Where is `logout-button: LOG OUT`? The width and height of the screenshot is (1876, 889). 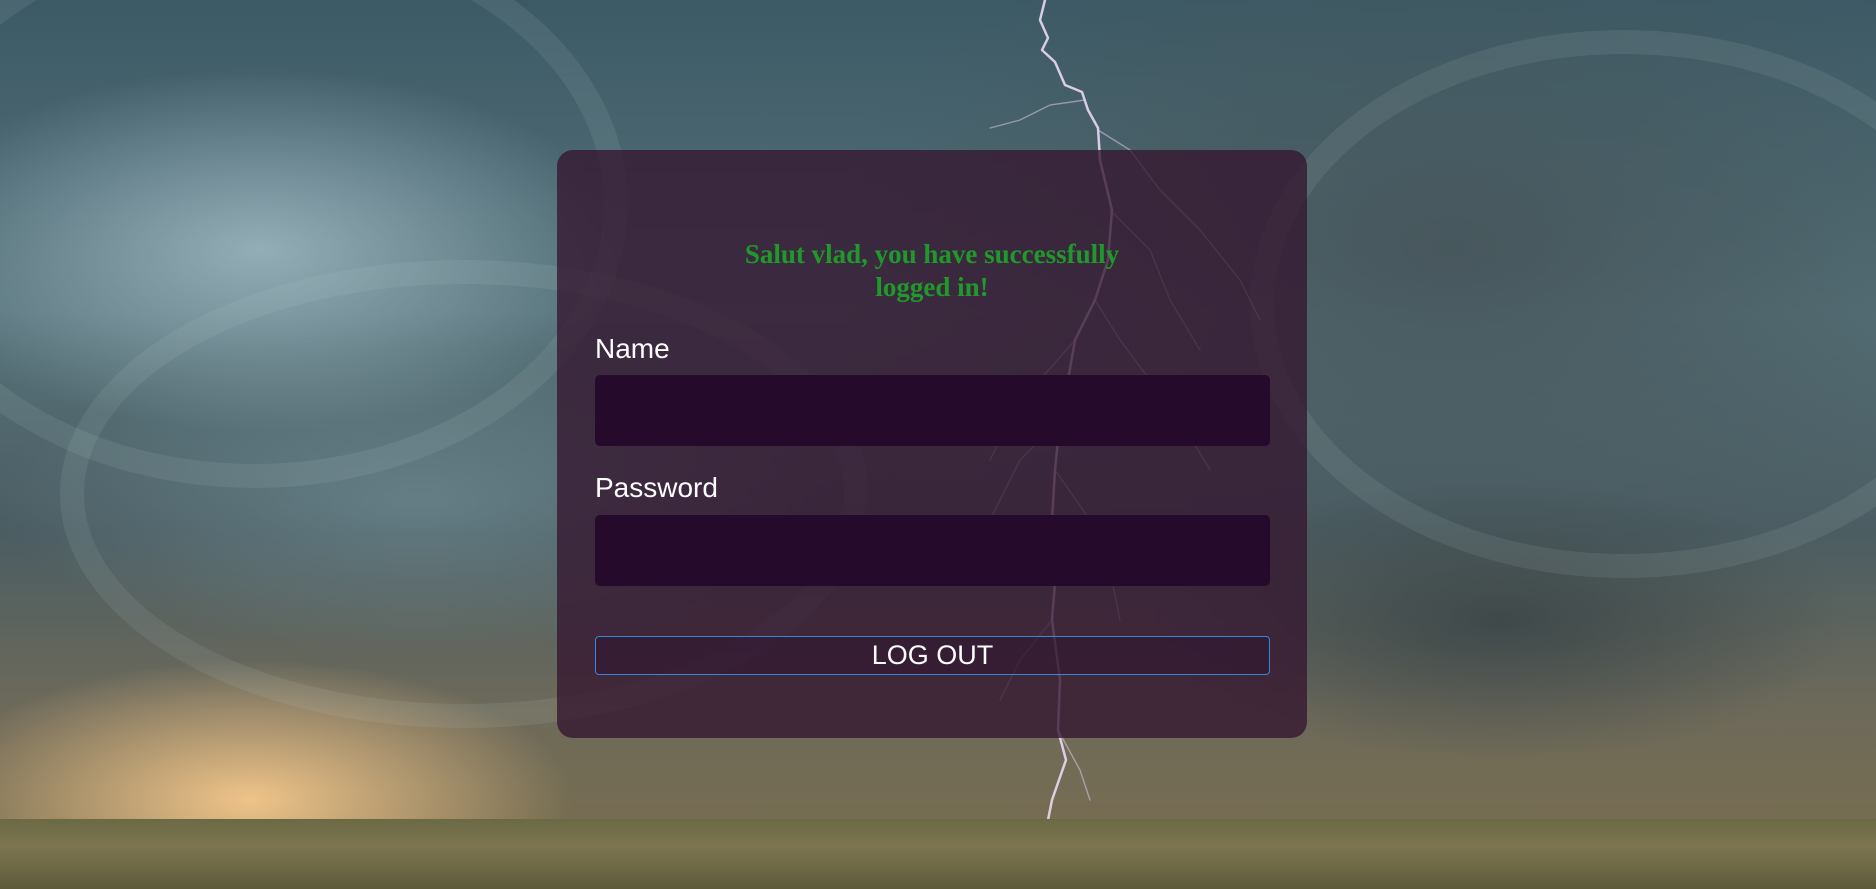
logout-button: LOG OUT is located at coordinates (932, 655).